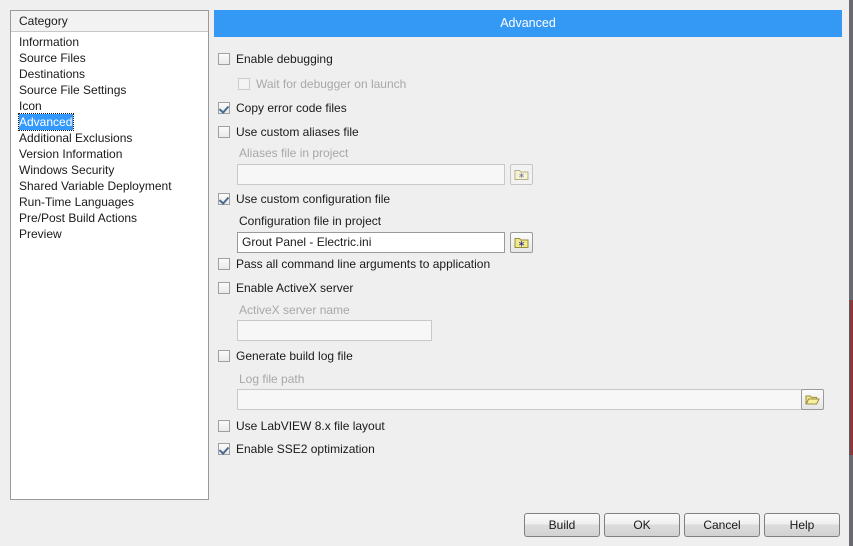  Describe the element at coordinates (224, 264) in the screenshot. I see `pass-command-line-arguments-checkbox` at that location.